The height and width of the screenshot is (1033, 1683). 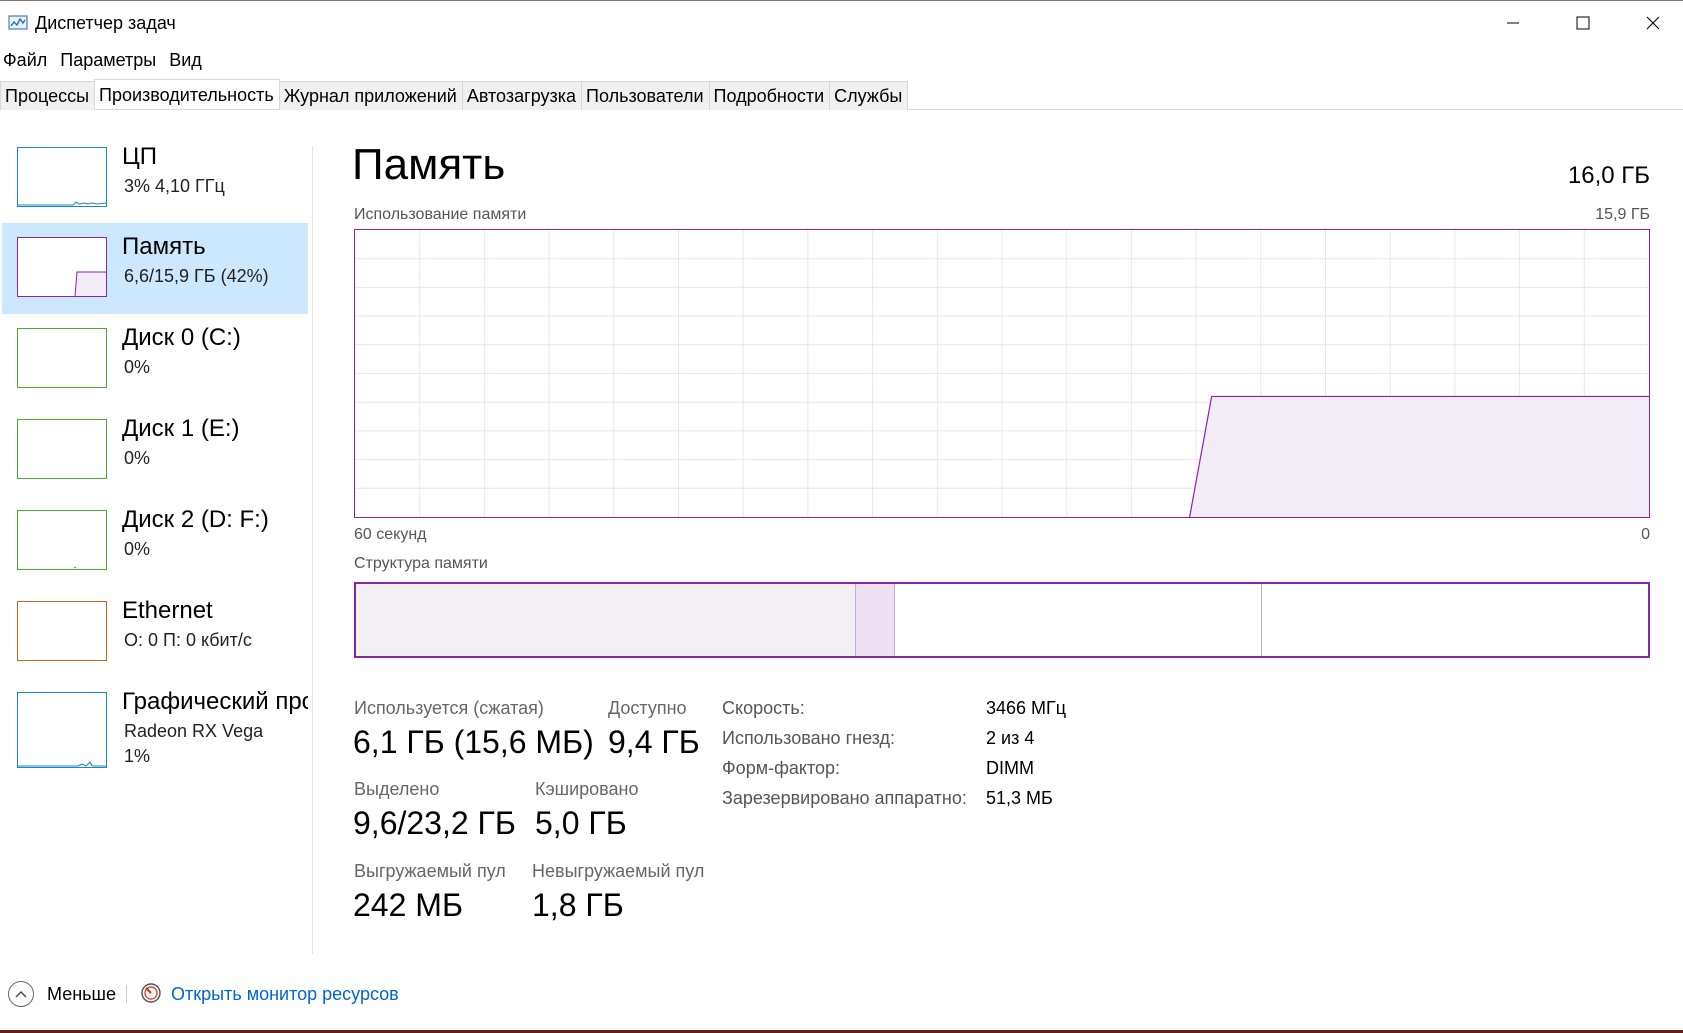 I want to click on sidebar-item-title: ЦП, so click(x=140, y=156).